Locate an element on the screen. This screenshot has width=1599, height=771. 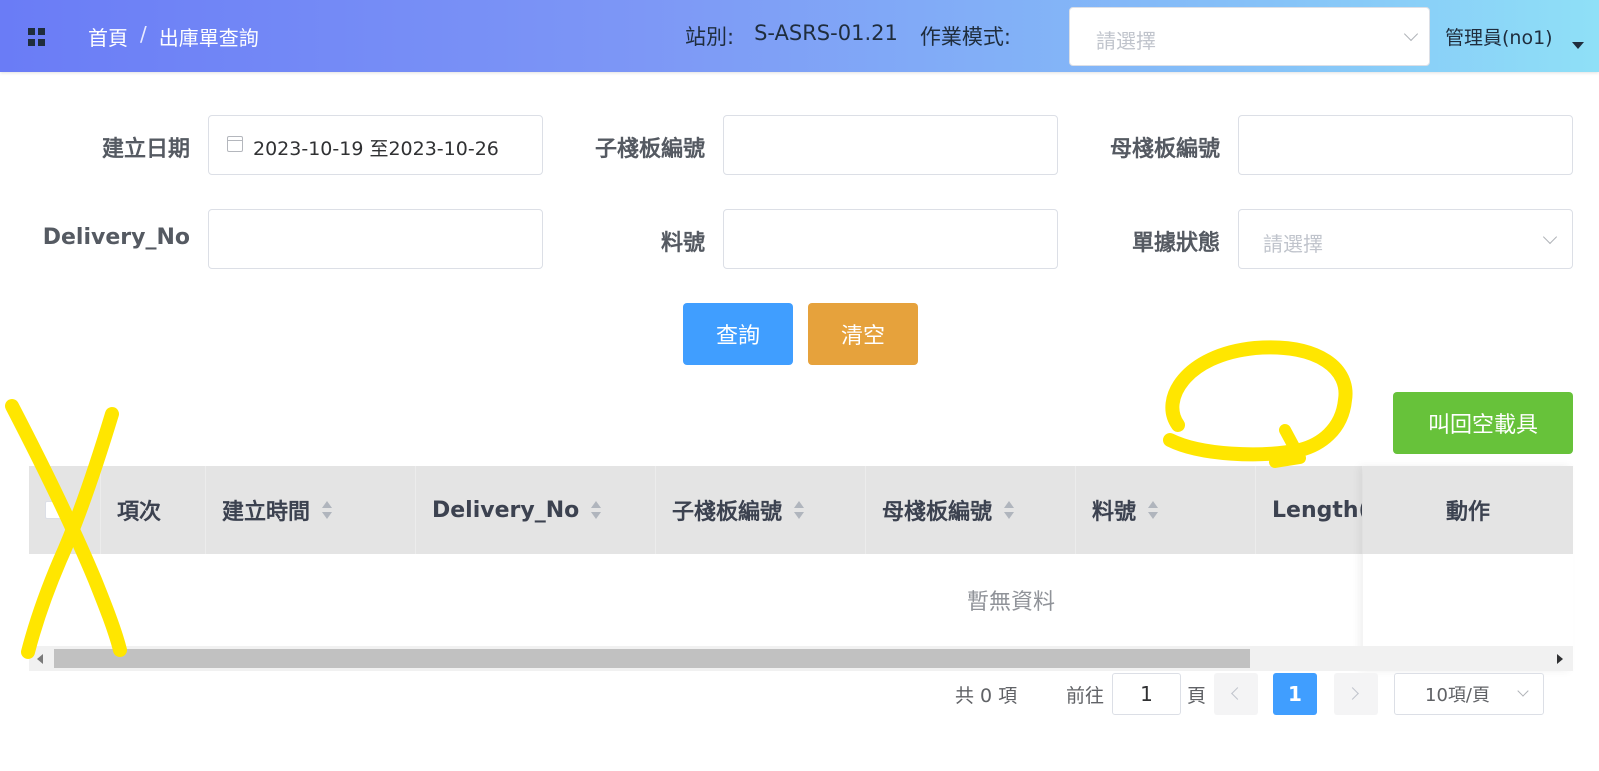
annotation-circle is located at coordinates (1258, 401).